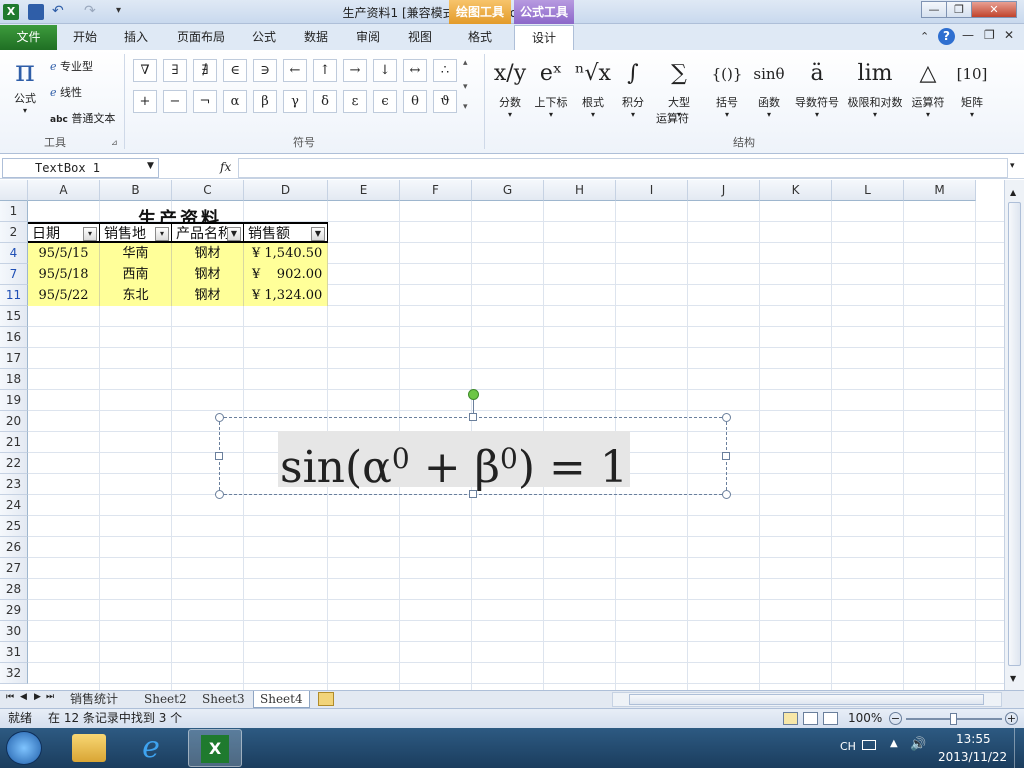 The width and height of the screenshot is (1024, 768). I want to click on resize-handle-ne, so click(726, 417).